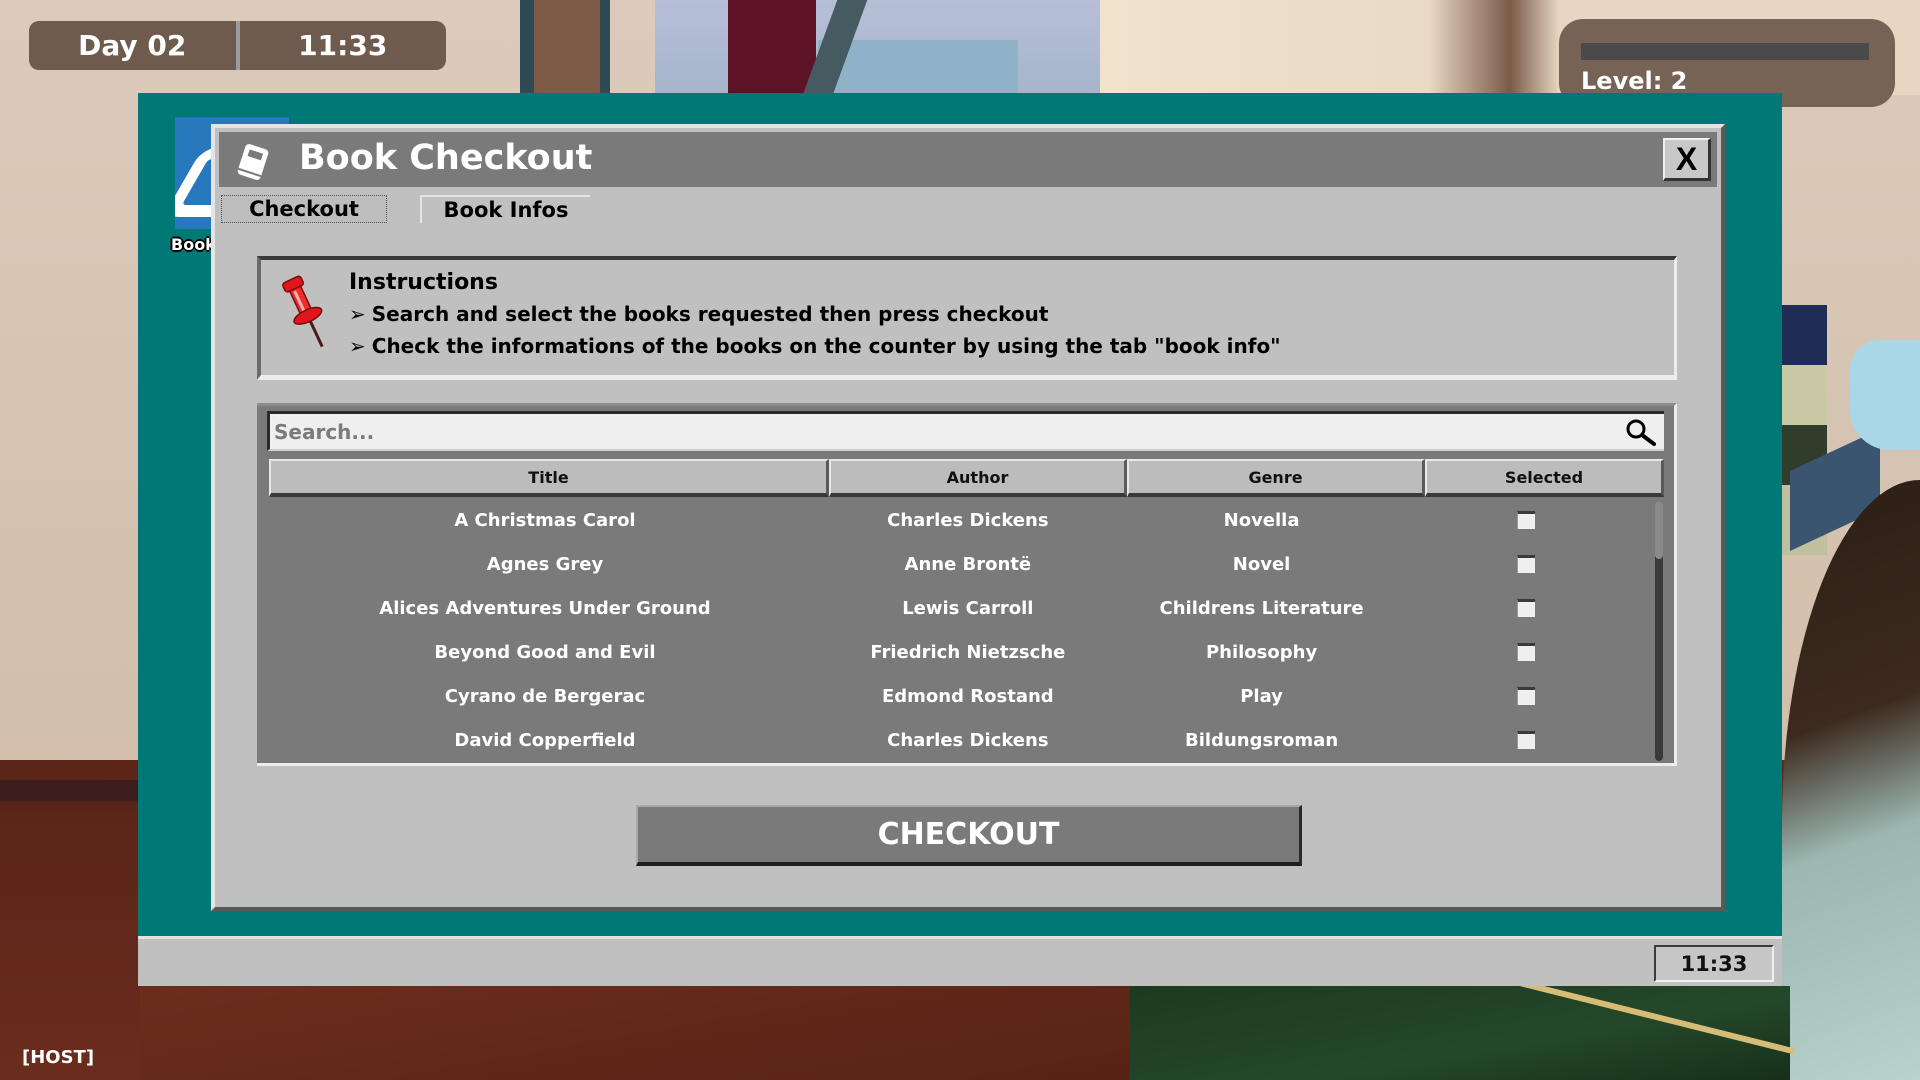 The height and width of the screenshot is (1080, 1920). What do you see at coordinates (545, 520) in the screenshot?
I see `cell-title: A Christmas Carol` at bounding box center [545, 520].